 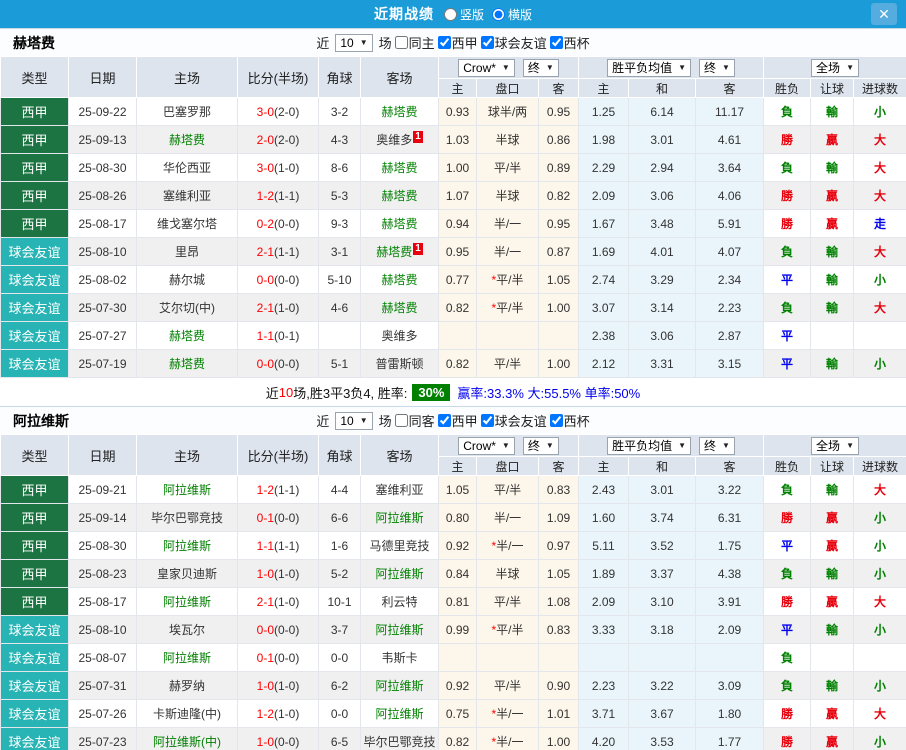 What do you see at coordinates (558, 517) in the screenshot?
I see `odds-away: 1.09` at bounding box center [558, 517].